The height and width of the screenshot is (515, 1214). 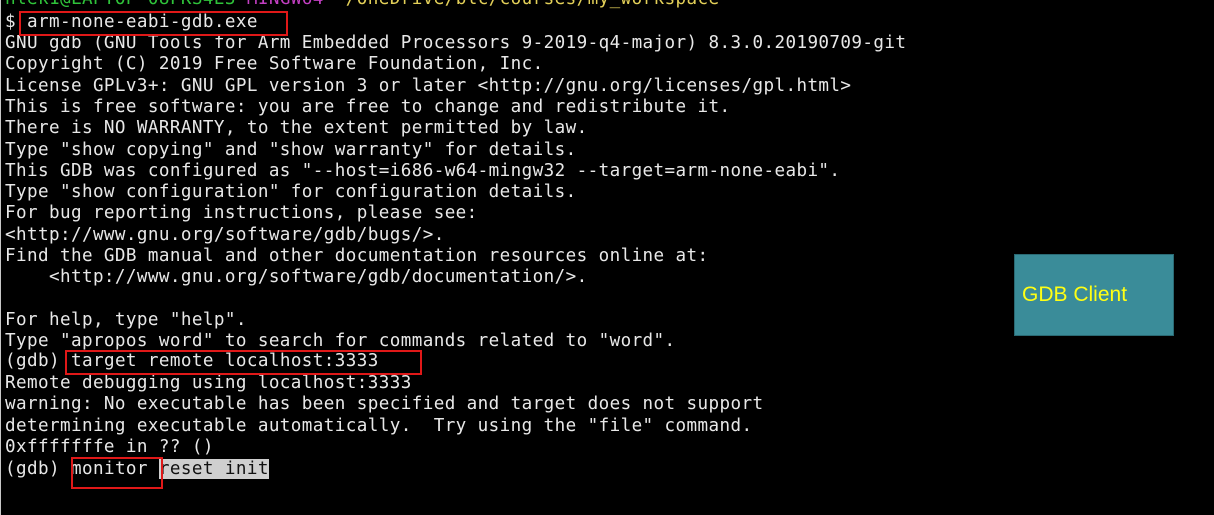 What do you see at coordinates (120, 4) in the screenshot?
I see `user-host: hlek1@LAPTOP-08FKS4E3` at bounding box center [120, 4].